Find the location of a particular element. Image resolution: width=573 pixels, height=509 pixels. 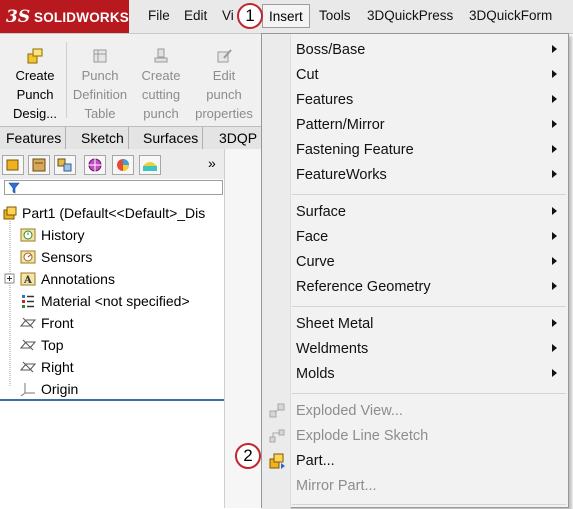

cutting-punch-icon is located at coordinates (161, 55).